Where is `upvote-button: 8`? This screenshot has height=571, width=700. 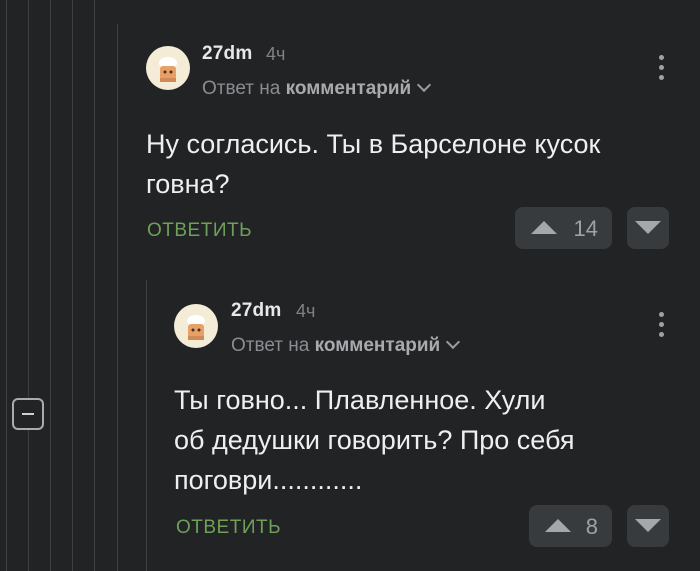 upvote-button: 8 is located at coordinates (570, 526).